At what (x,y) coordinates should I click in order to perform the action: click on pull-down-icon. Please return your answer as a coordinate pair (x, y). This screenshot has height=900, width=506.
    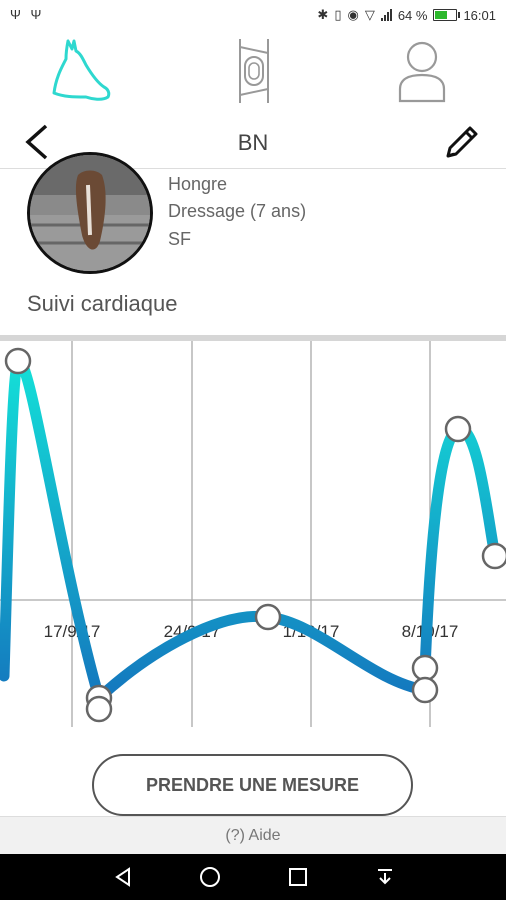
    Looking at the image, I should click on (385, 877).